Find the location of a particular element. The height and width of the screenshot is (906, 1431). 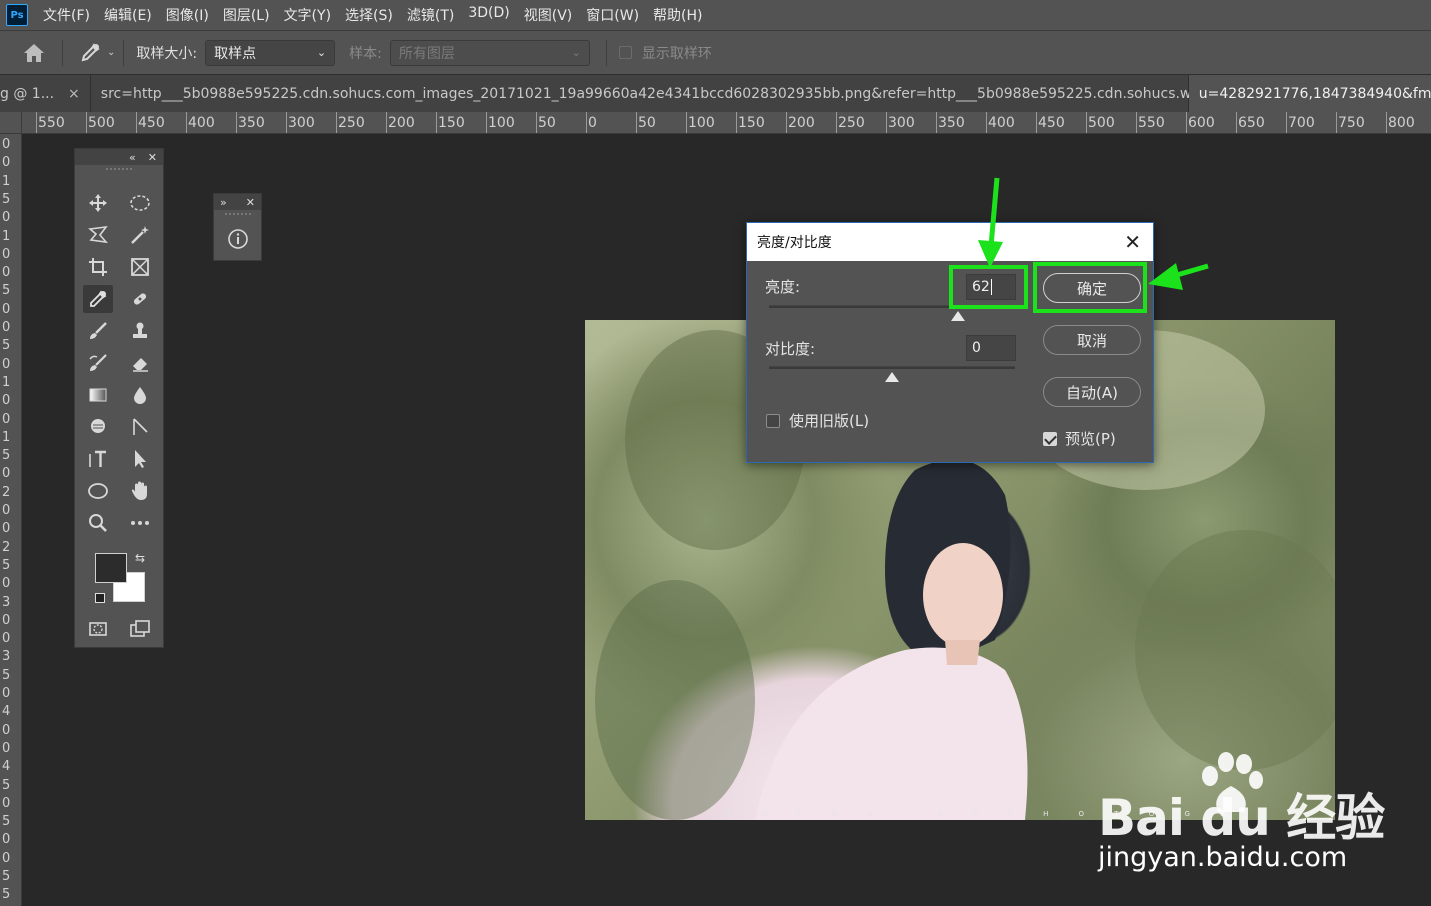

dialog-titlebar: 亮度/对比度 ✕ is located at coordinates (950, 242).